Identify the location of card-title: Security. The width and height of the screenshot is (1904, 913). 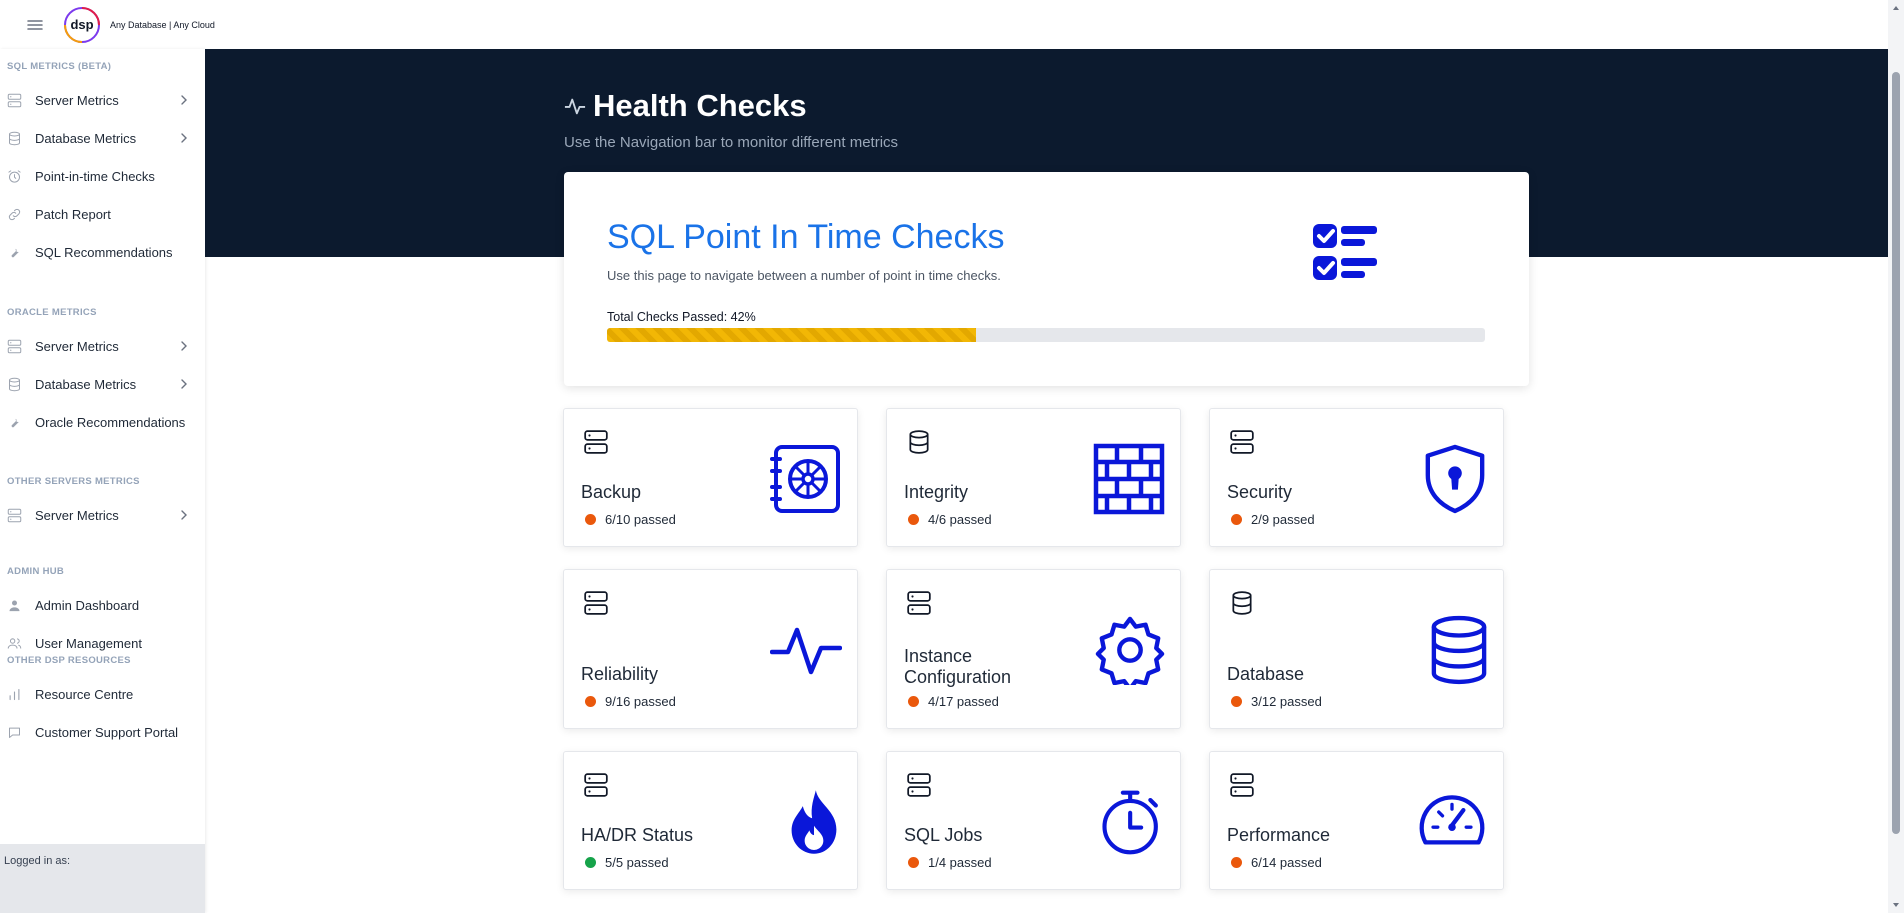
(1260, 492).